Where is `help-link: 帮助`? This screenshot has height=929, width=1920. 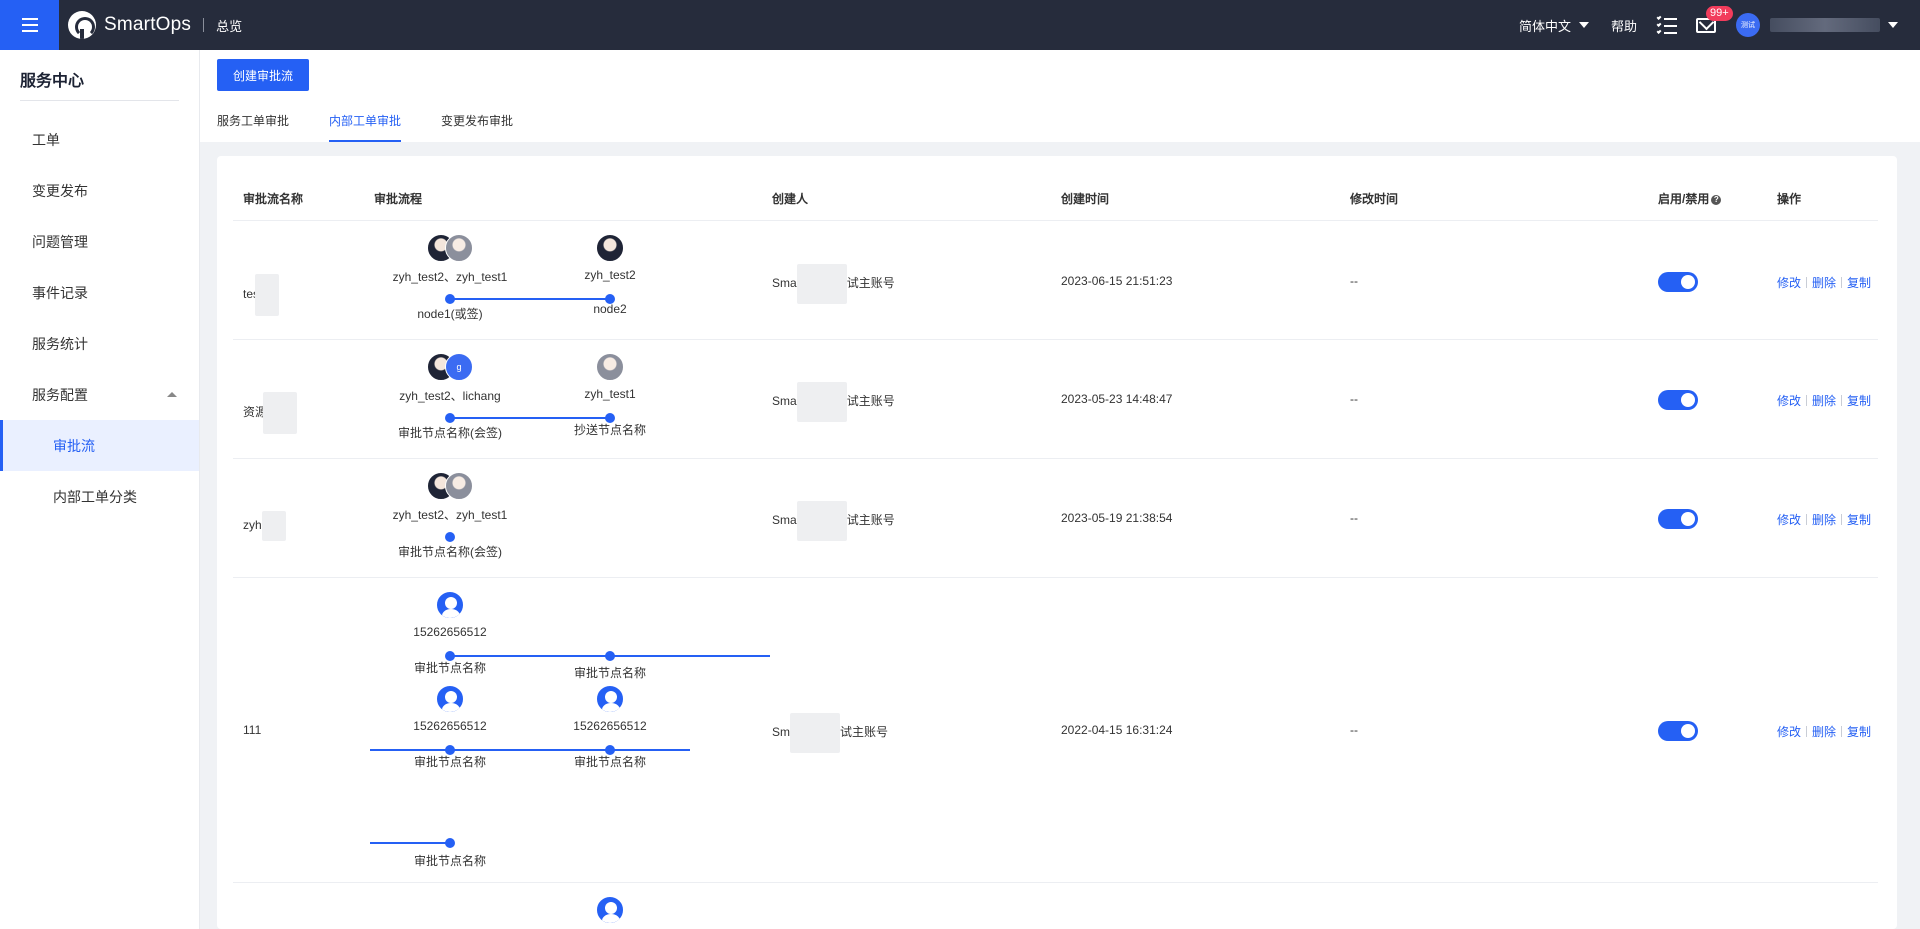
help-link: 帮助 is located at coordinates (1624, 25).